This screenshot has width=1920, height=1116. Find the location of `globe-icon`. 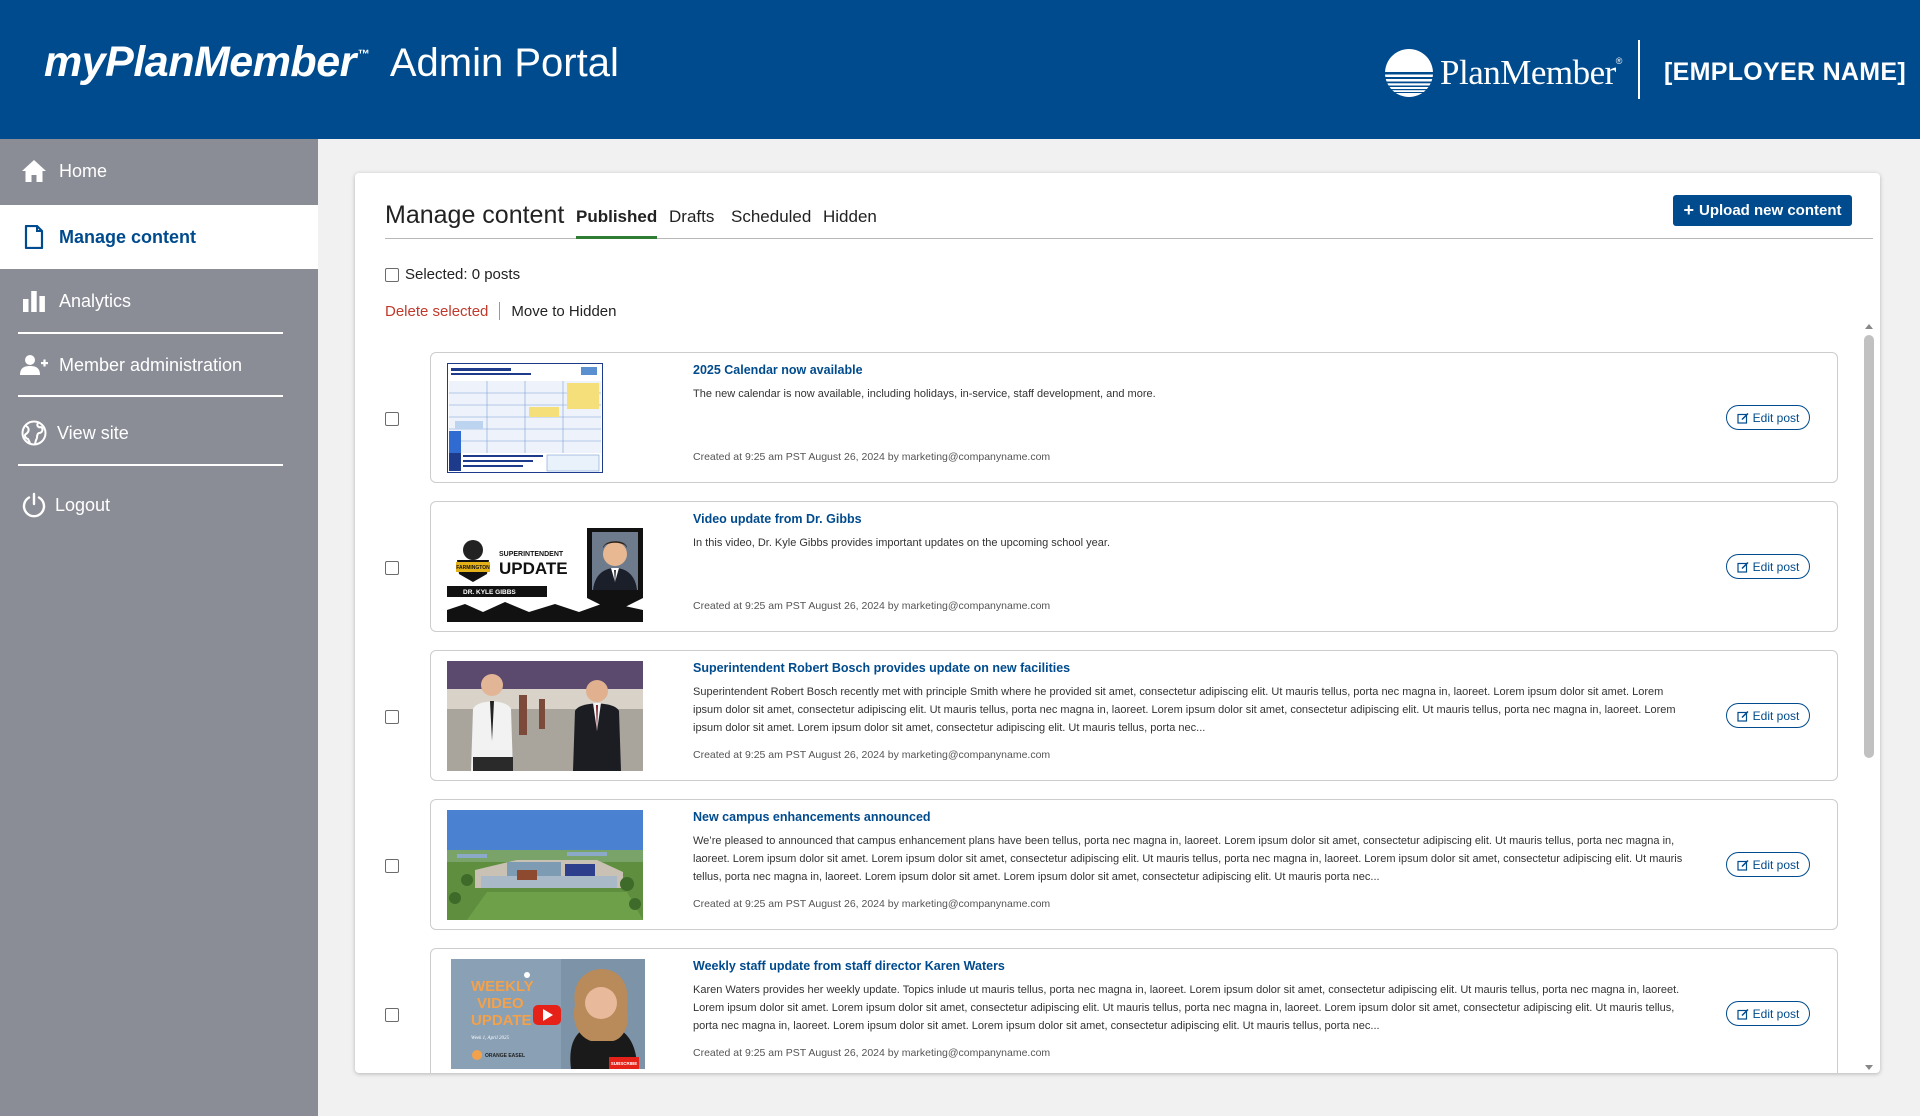

globe-icon is located at coordinates (34, 433).